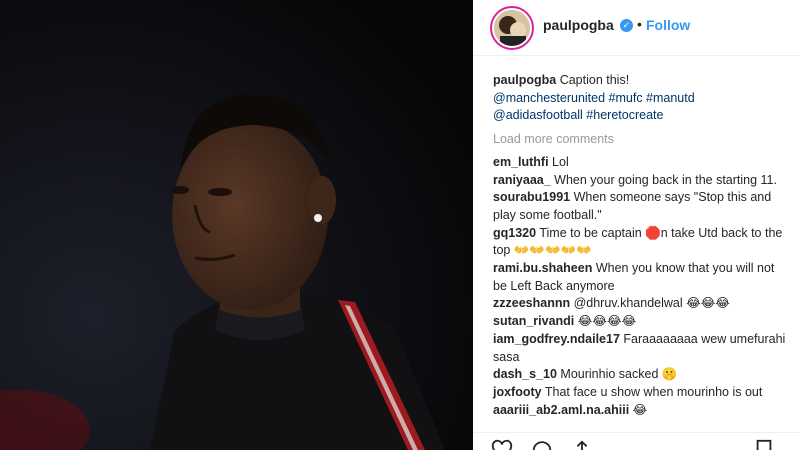 The width and height of the screenshot is (800, 450). Describe the element at coordinates (524, 80) in the screenshot. I see `caption-username: paulpogba` at that location.